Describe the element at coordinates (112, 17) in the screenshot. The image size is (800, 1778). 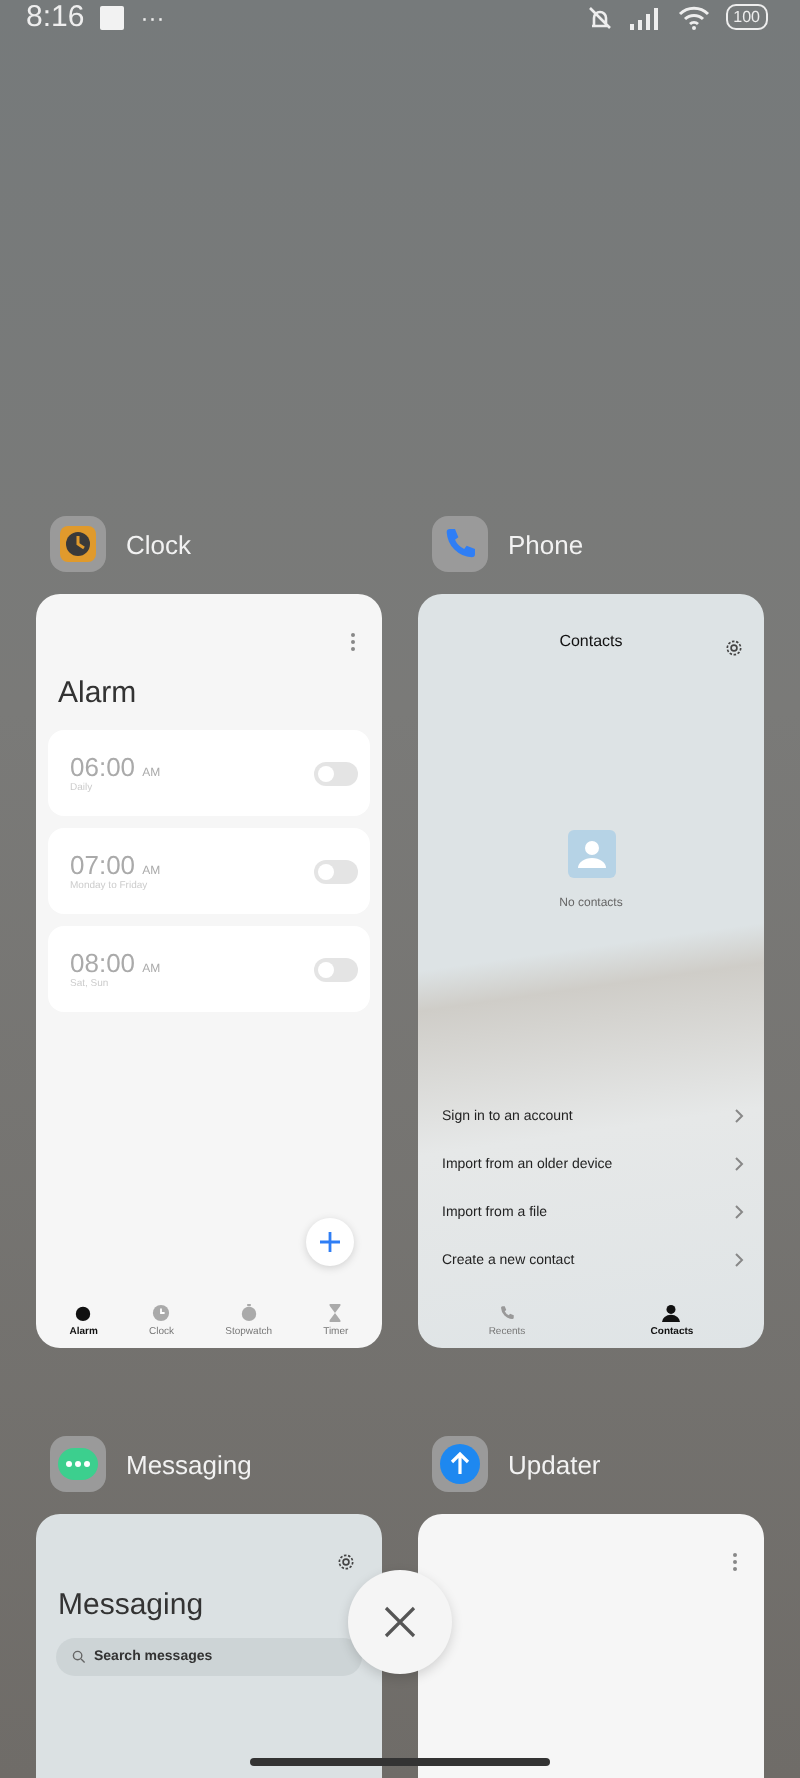
I see `notification-icon` at that location.